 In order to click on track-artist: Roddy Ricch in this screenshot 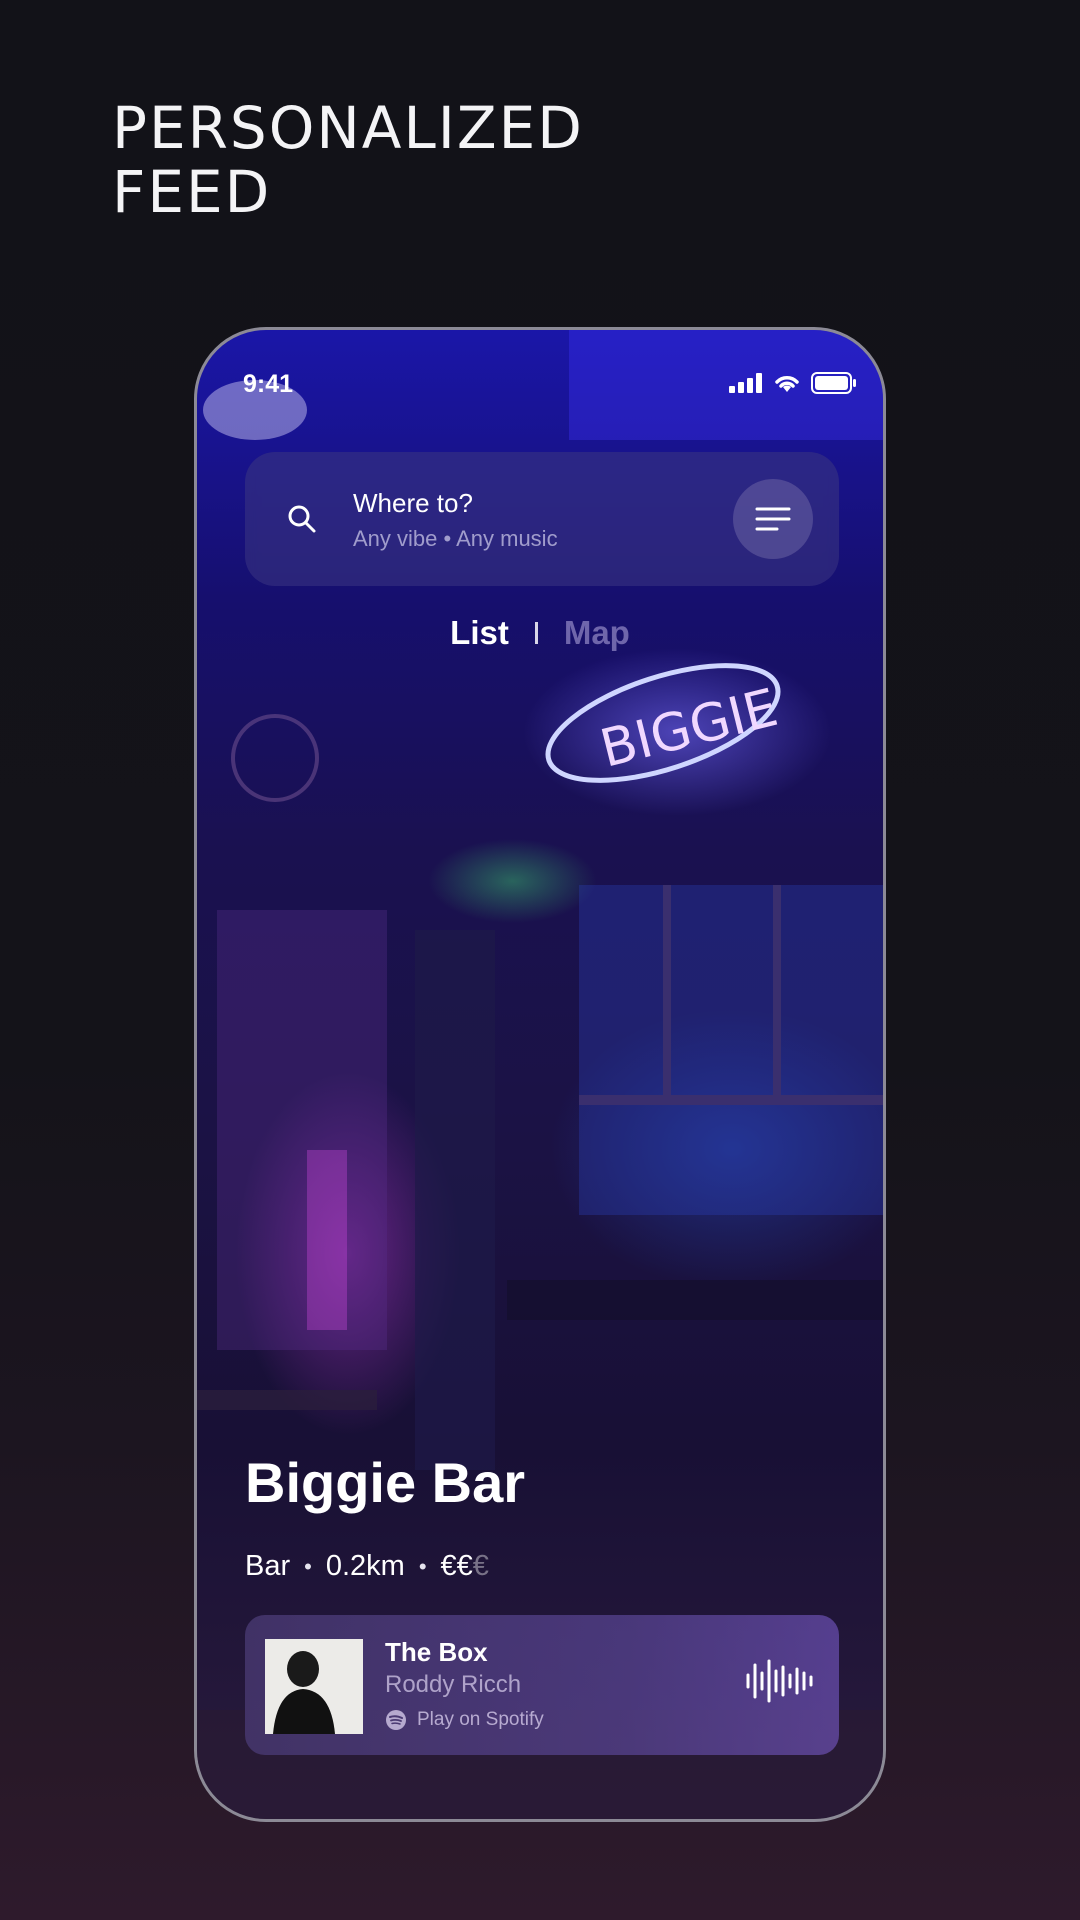, I will do `click(453, 1684)`.